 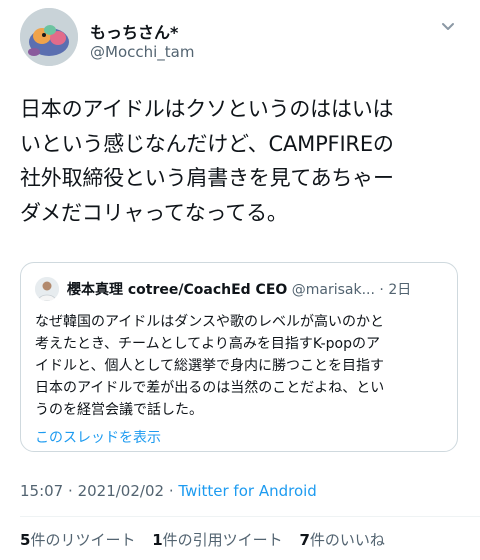 I want to click on author-handle: @Mocchi_tam, so click(x=142, y=52).